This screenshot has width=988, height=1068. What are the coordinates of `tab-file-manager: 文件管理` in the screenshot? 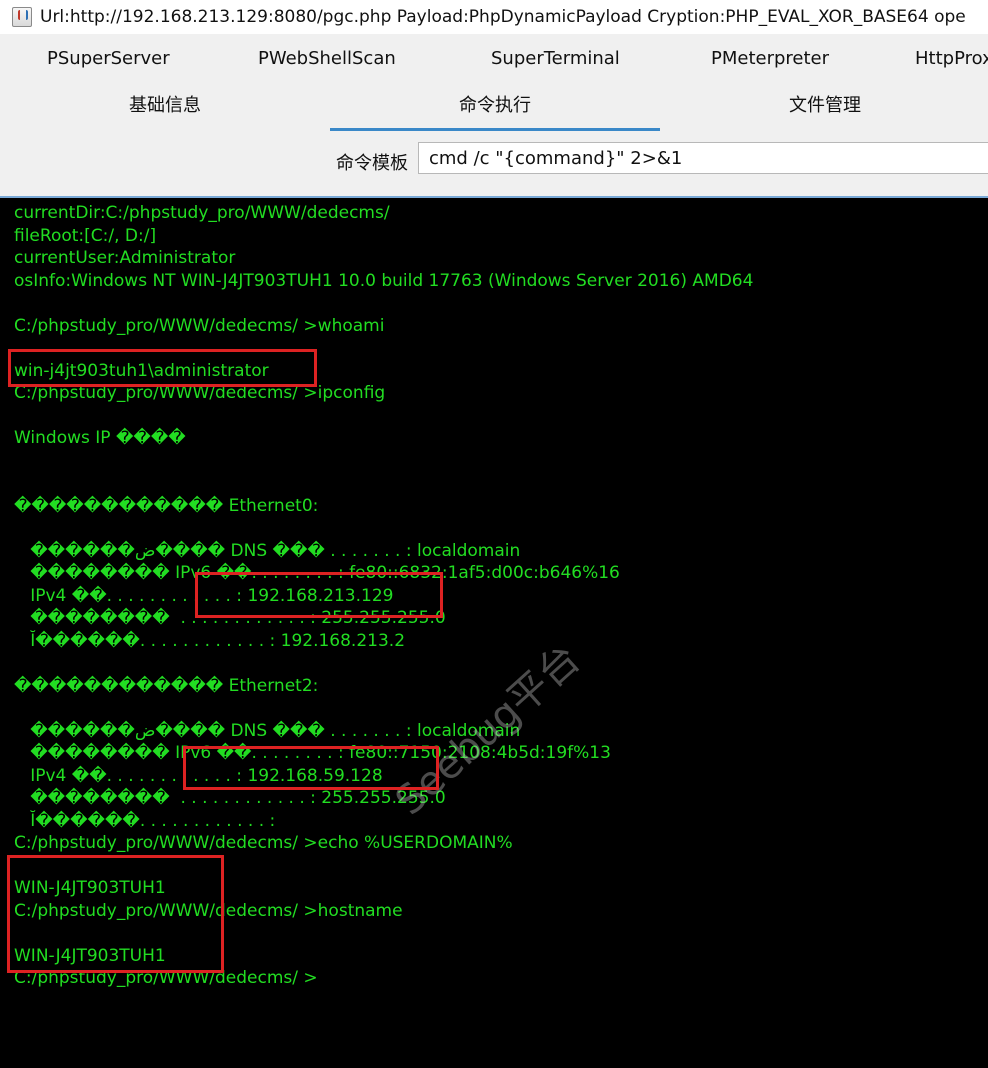 It's located at (824, 106).